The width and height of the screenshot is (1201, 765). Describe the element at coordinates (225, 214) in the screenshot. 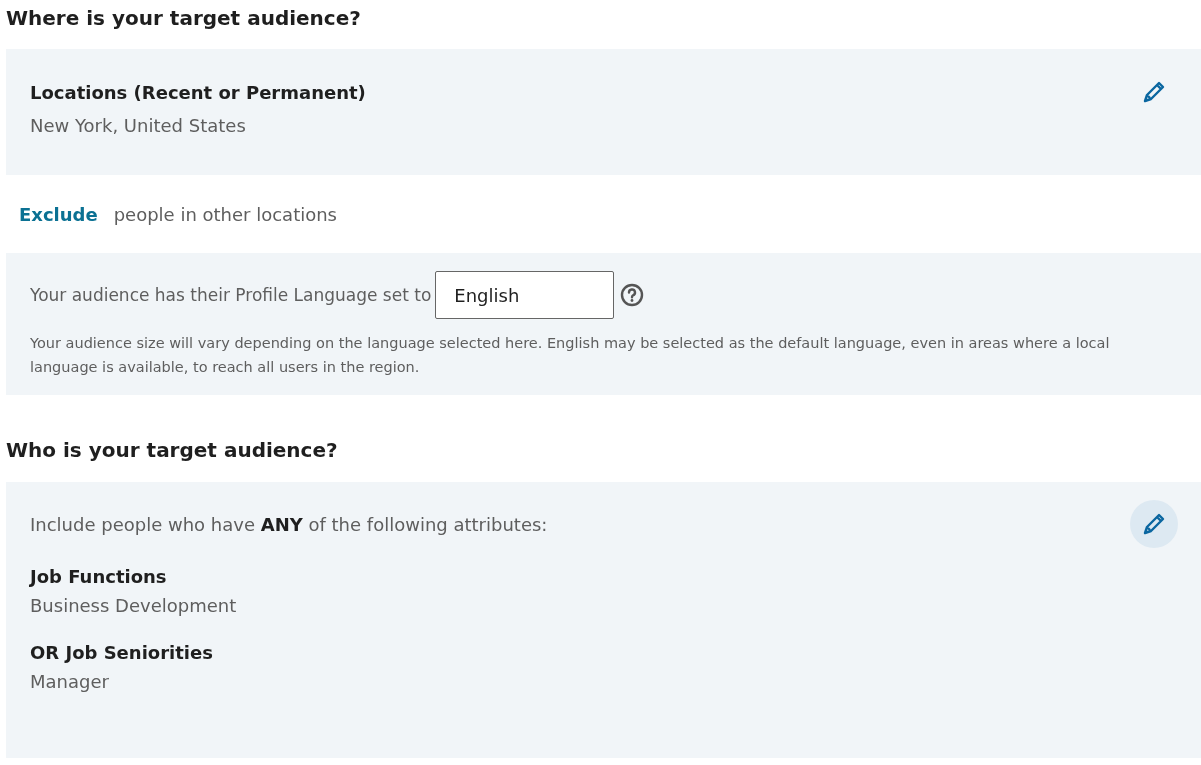

I see `exclude-text: people in other locations` at that location.